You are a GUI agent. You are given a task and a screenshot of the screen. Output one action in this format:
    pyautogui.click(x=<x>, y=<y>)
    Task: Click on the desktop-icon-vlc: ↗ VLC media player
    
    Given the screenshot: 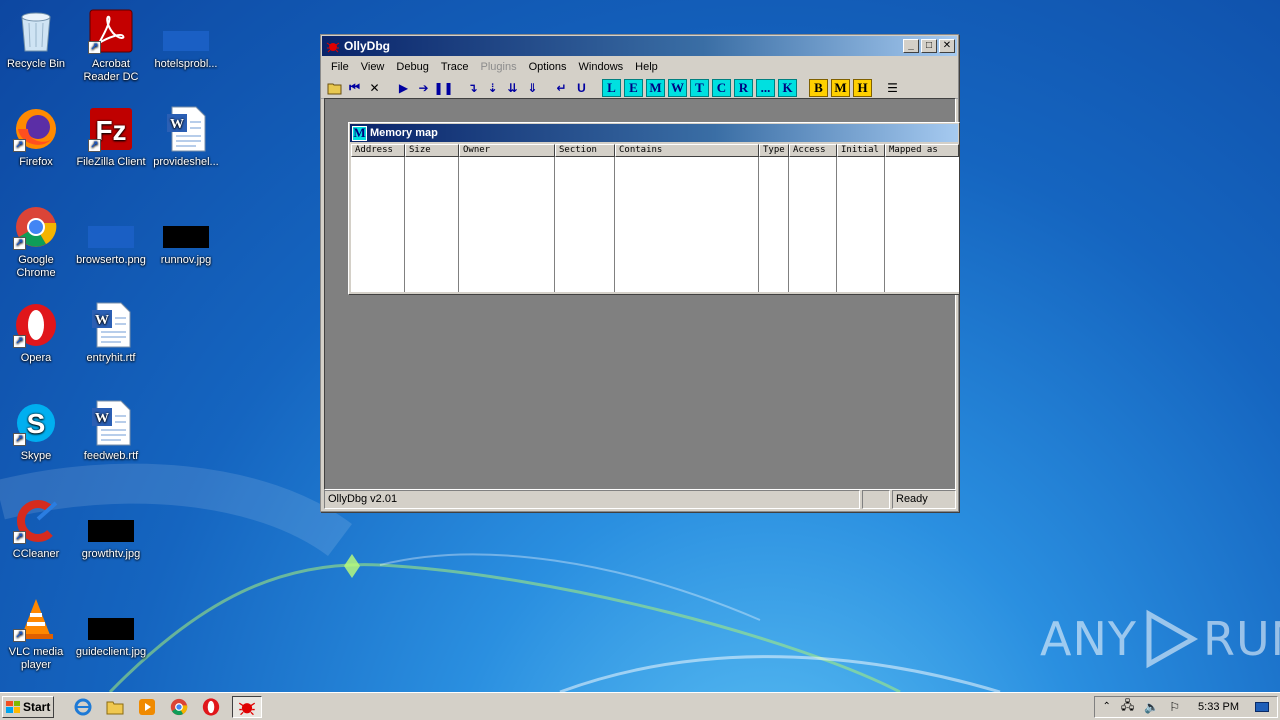 What is the action you would take?
    pyautogui.click(x=37, y=634)
    